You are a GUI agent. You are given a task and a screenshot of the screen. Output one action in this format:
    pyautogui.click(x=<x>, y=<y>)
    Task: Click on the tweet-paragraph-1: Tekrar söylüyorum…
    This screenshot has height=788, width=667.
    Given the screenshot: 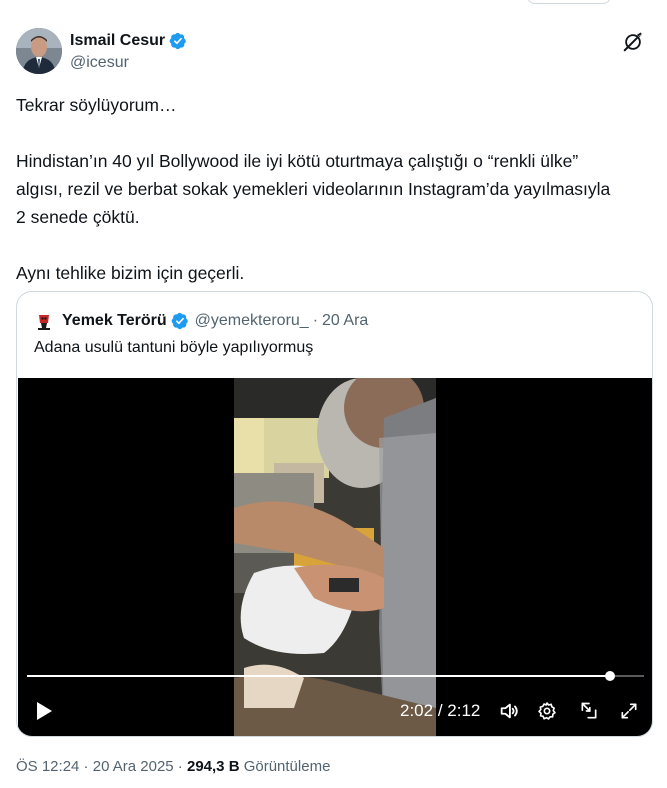 What is the action you would take?
    pyautogui.click(x=96, y=105)
    